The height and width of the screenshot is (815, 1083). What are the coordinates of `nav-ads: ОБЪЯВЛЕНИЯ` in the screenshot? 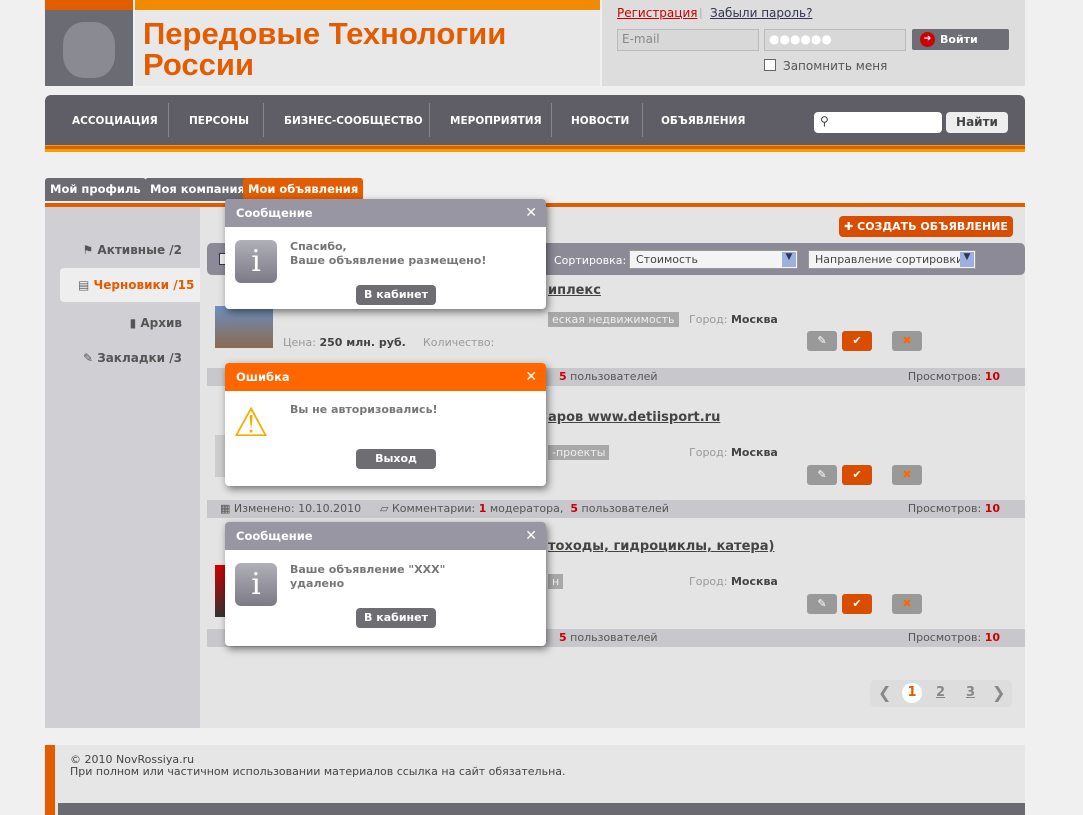 It's located at (703, 121).